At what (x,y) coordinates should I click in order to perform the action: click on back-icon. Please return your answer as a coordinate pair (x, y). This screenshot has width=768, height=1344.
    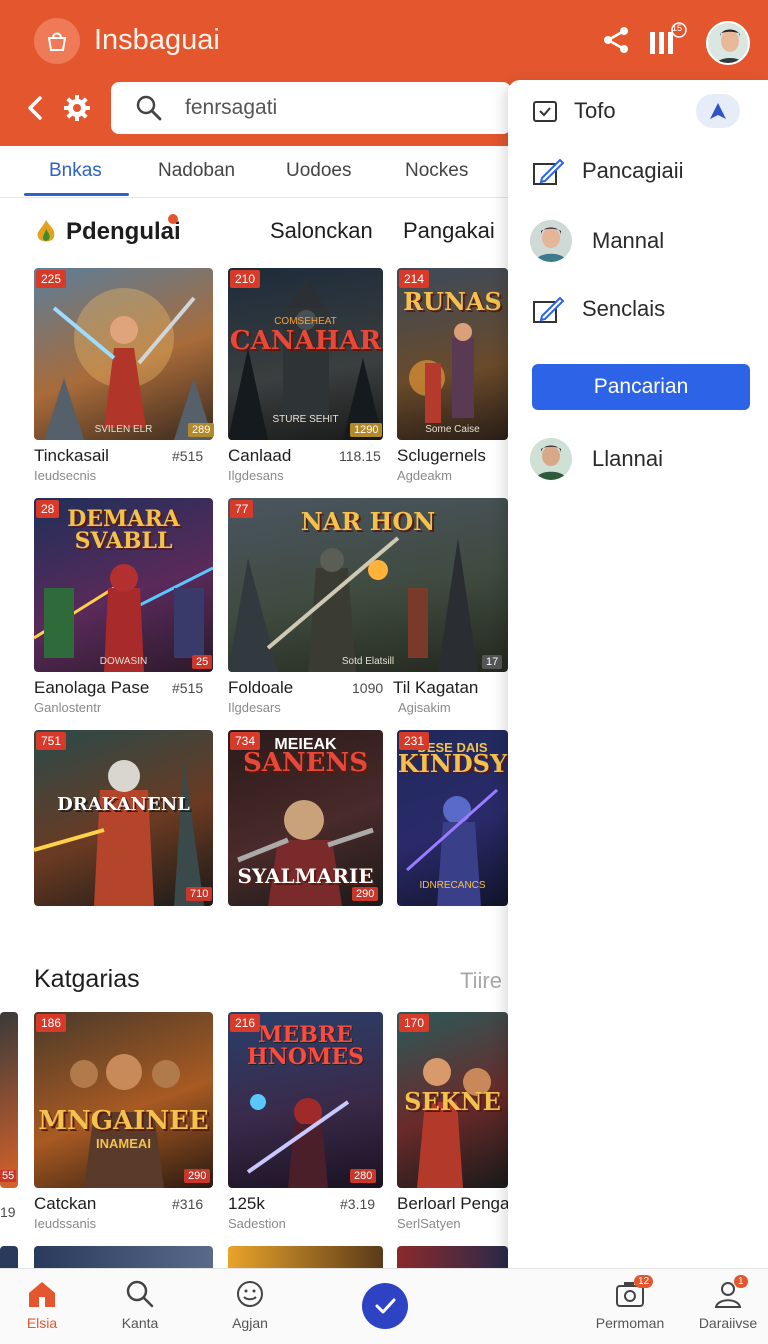
    Looking at the image, I should click on (36, 108).